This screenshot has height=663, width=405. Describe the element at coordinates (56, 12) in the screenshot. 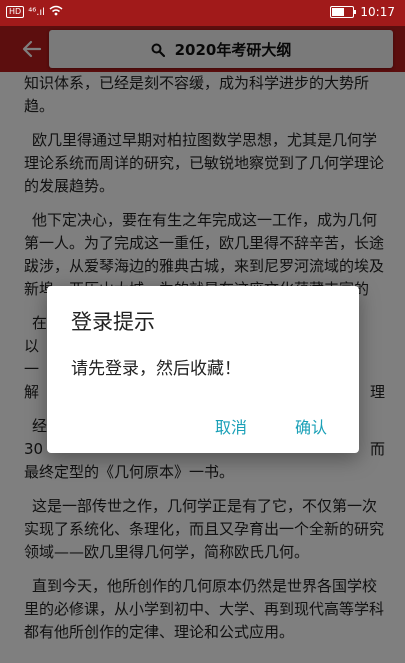

I see `wifi-icon` at that location.